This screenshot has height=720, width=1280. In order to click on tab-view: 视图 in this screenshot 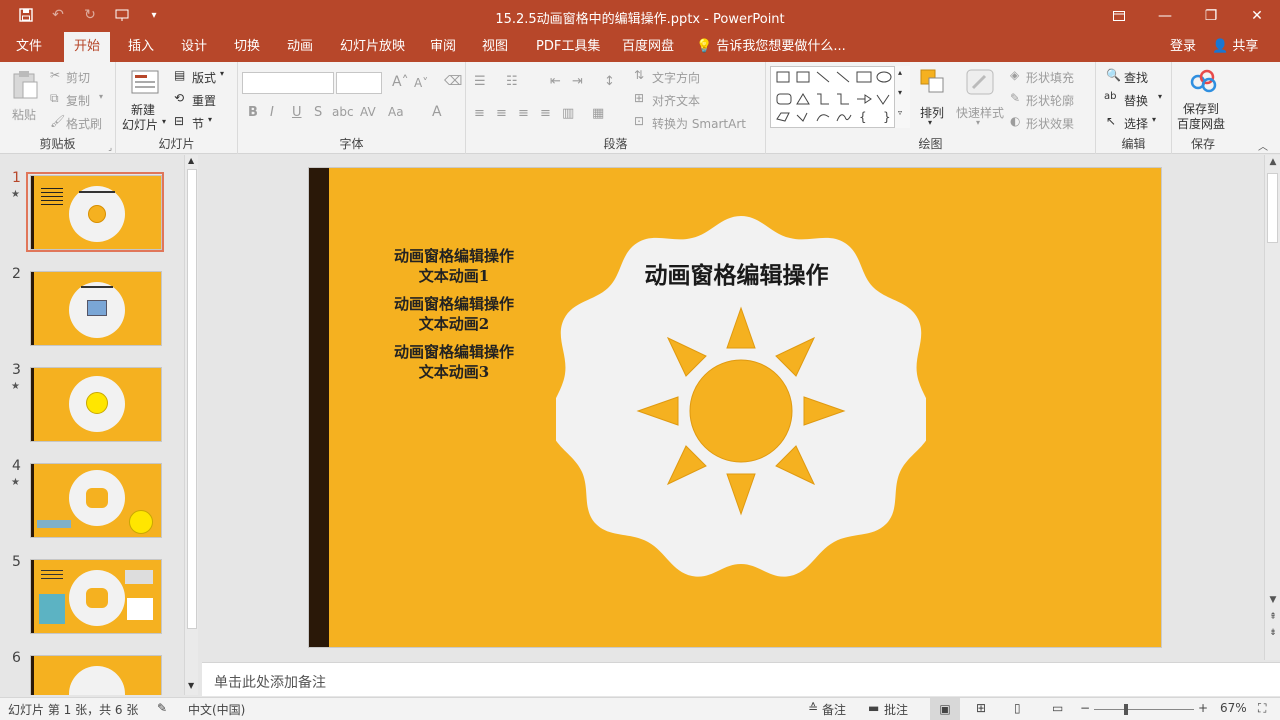, I will do `click(495, 47)`.